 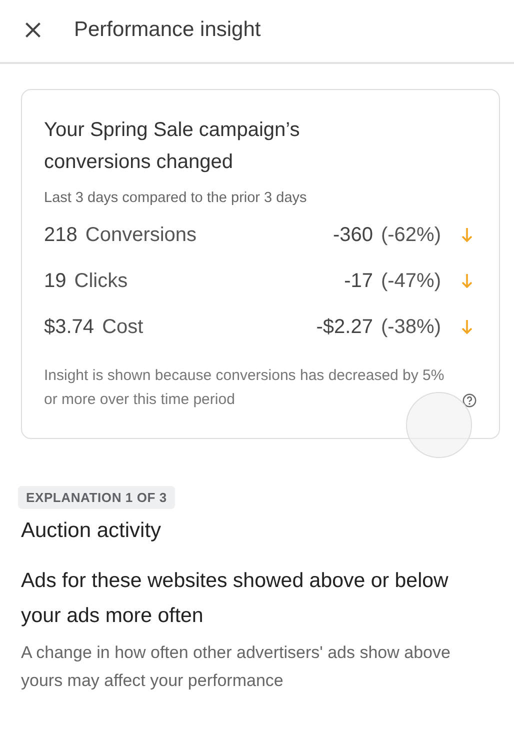 I want to click on metric-name: Cost, so click(x=123, y=327).